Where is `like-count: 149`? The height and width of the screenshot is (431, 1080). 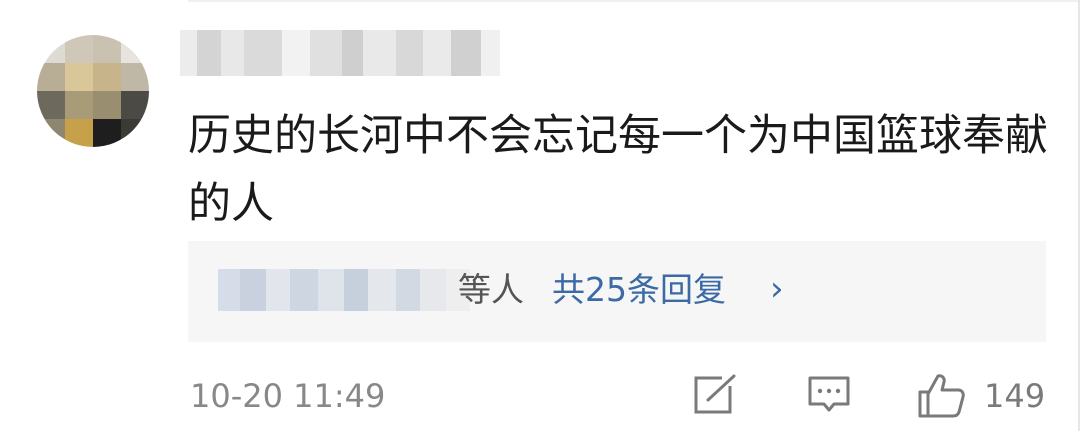 like-count: 149 is located at coordinates (1015, 396).